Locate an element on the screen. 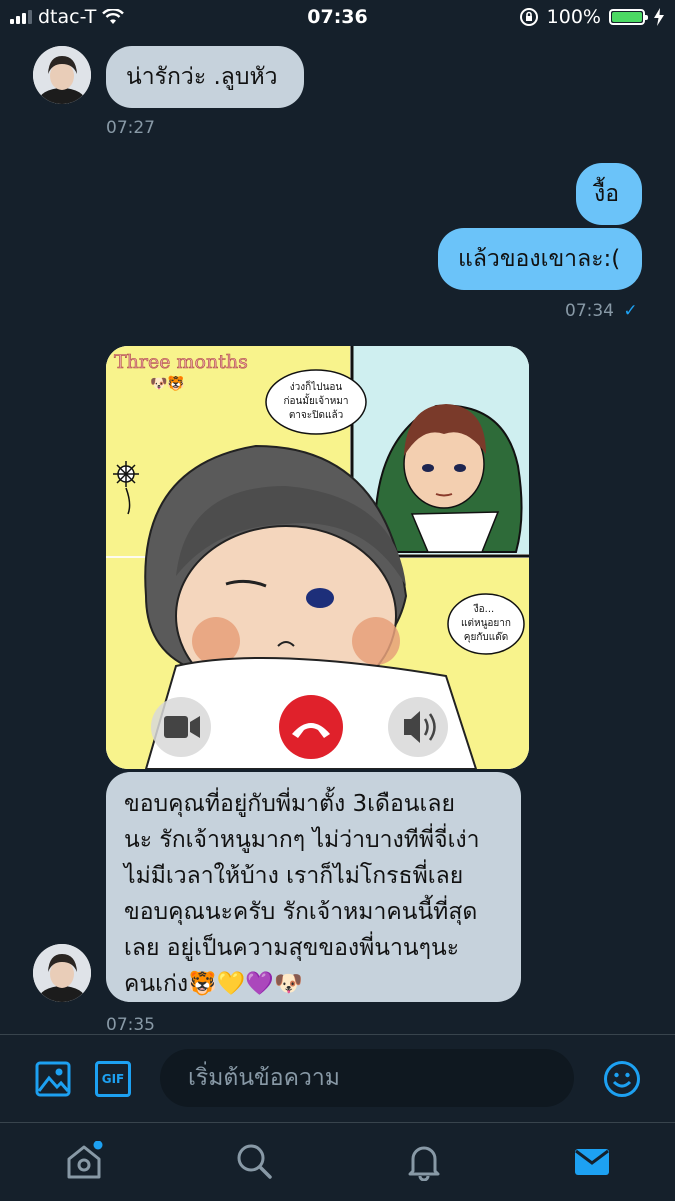  timestamp-text: 07:34 is located at coordinates (589, 311).